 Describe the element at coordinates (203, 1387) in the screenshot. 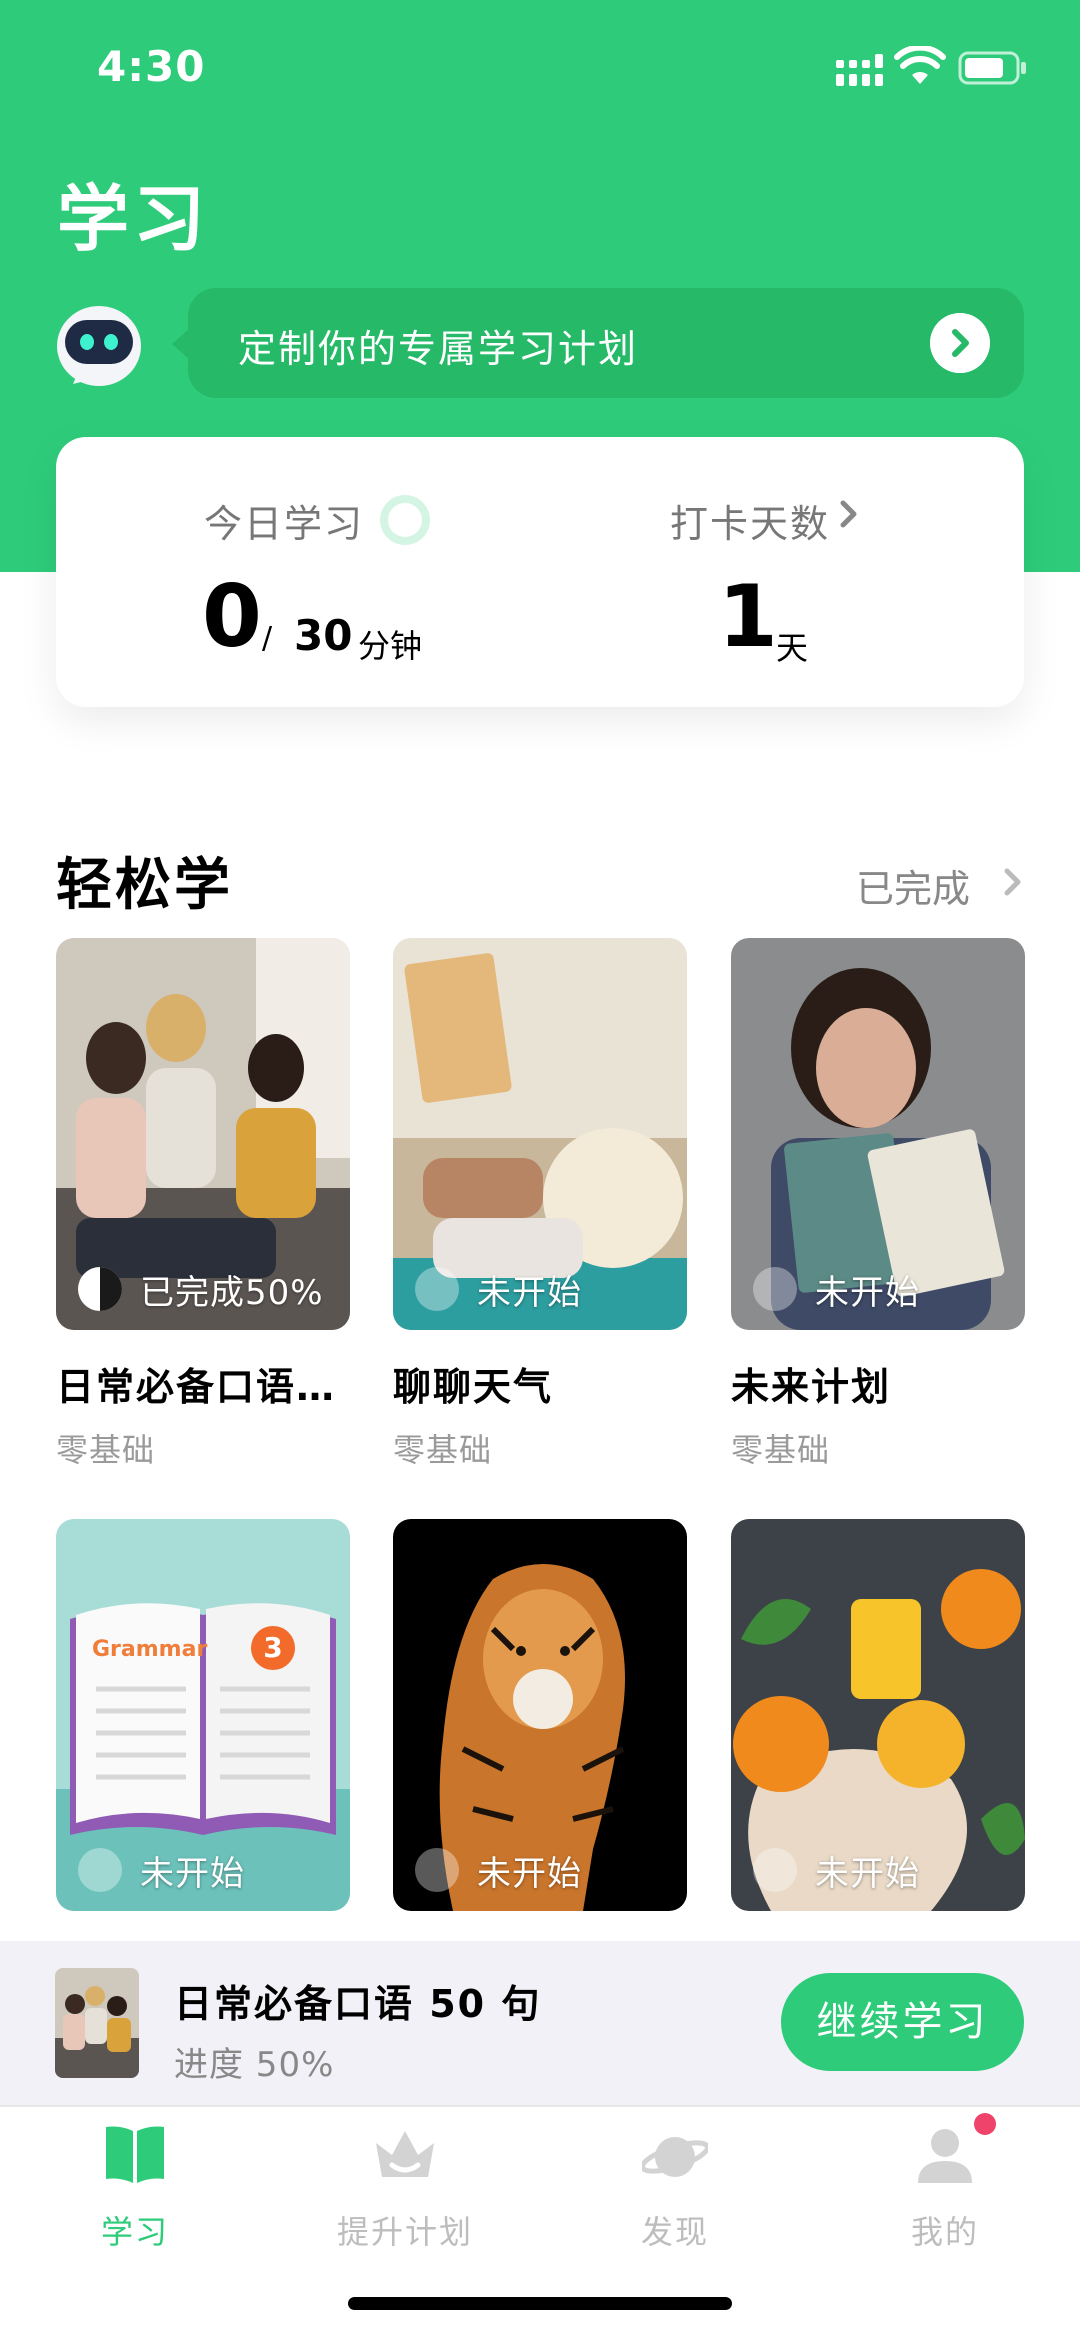

I see `course-title: 日常必备口语50句` at that location.